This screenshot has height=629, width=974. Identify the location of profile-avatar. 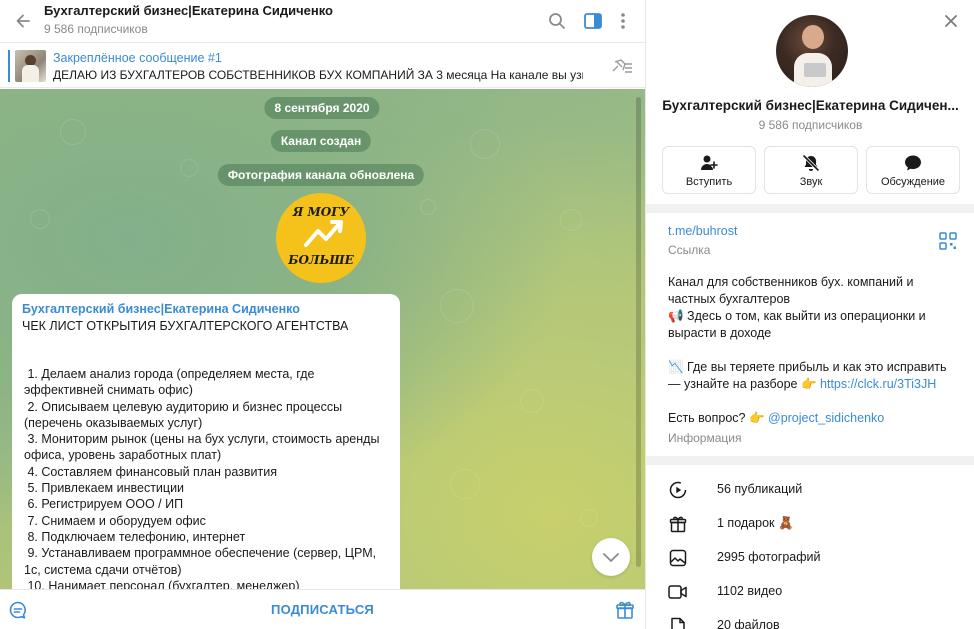
(812, 51).